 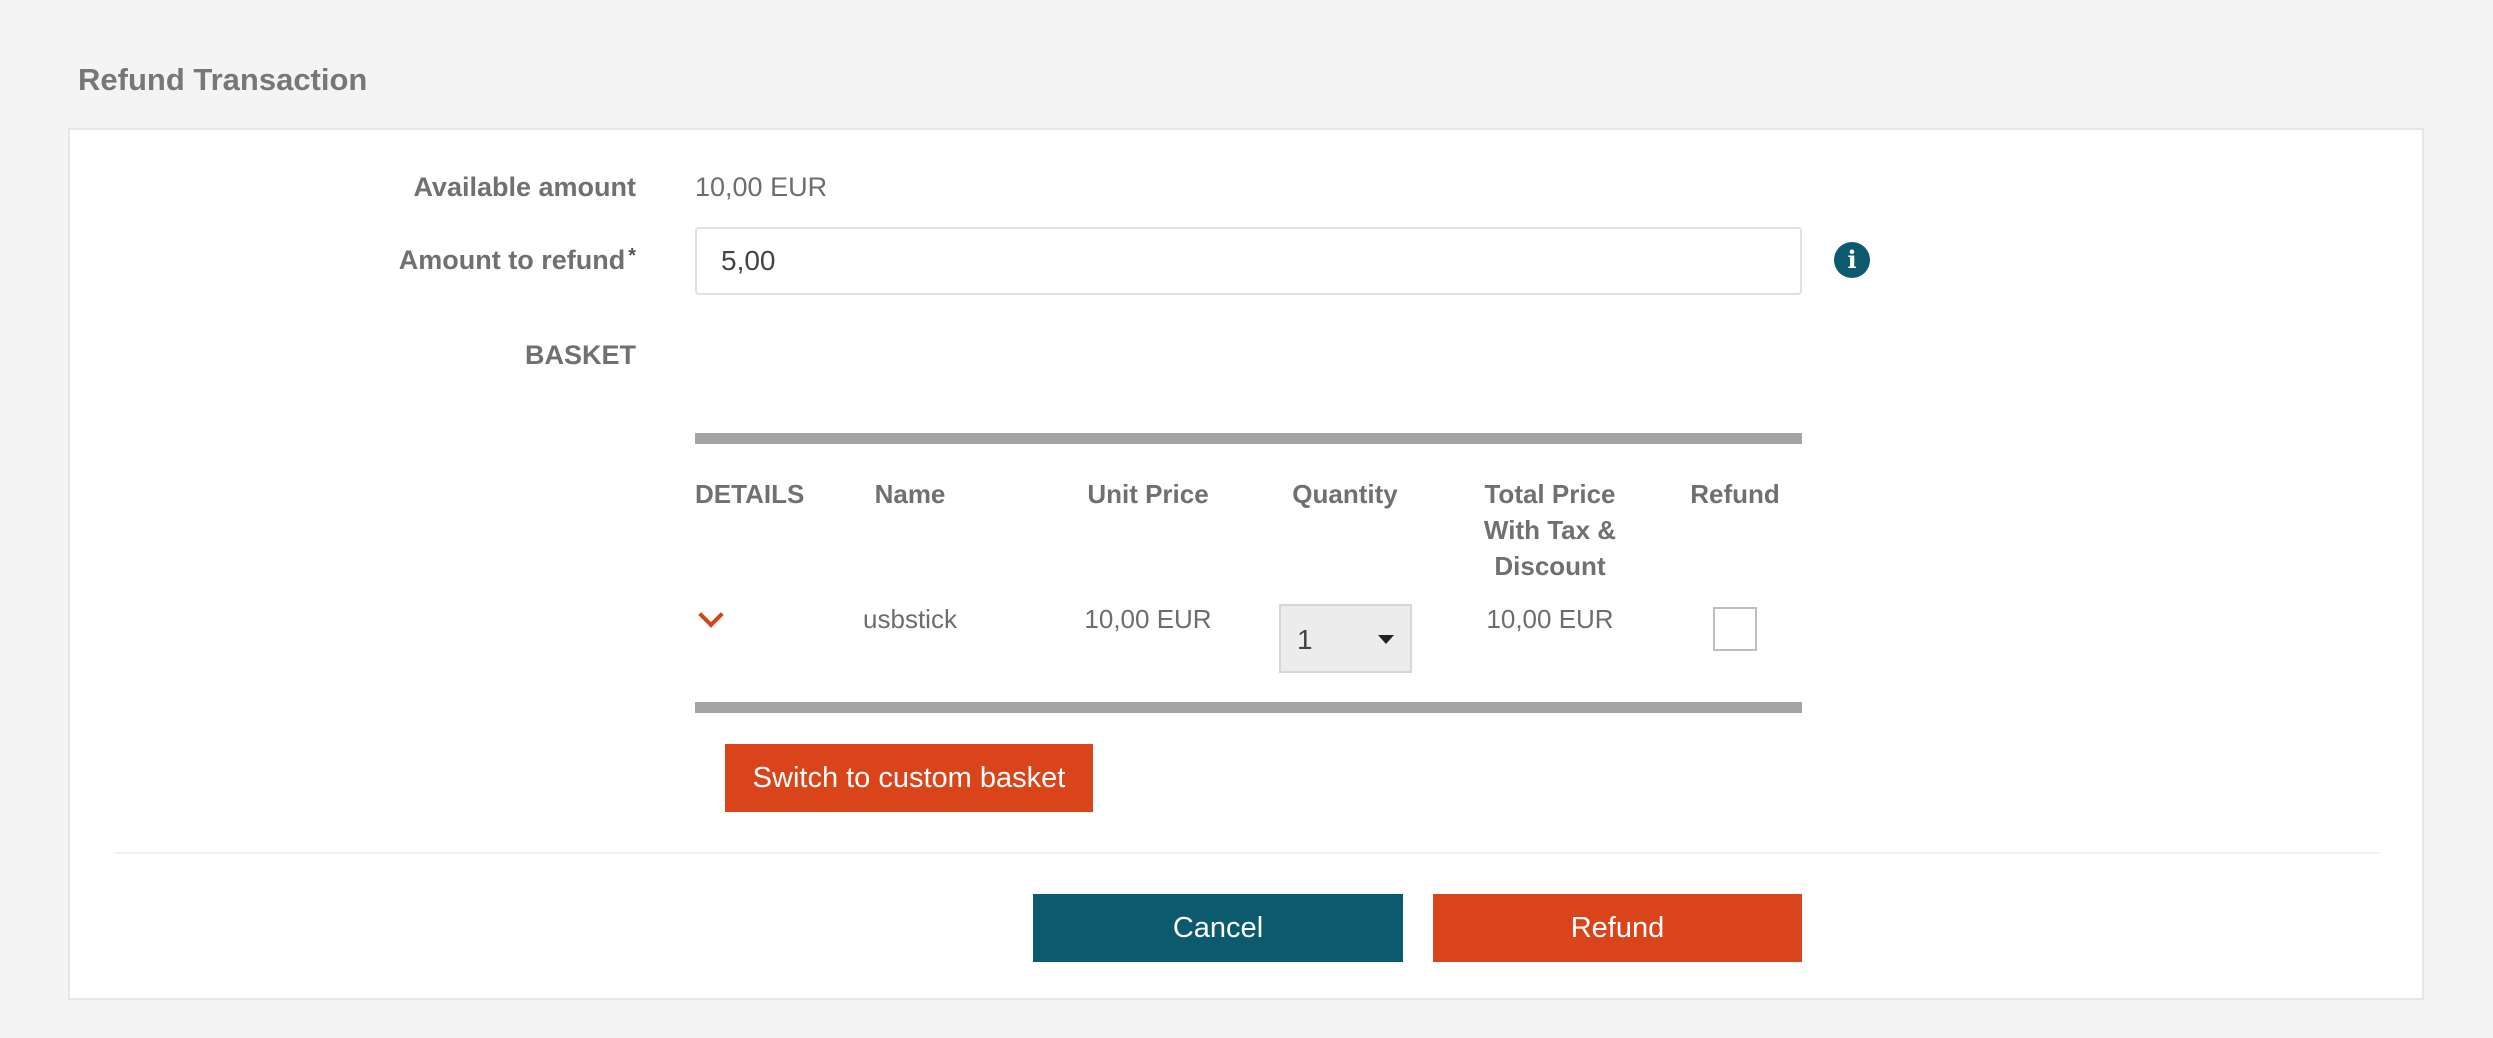 What do you see at coordinates (1218, 928) in the screenshot?
I see `cancel-button: Cancel` at bounding box center [1218, 928].